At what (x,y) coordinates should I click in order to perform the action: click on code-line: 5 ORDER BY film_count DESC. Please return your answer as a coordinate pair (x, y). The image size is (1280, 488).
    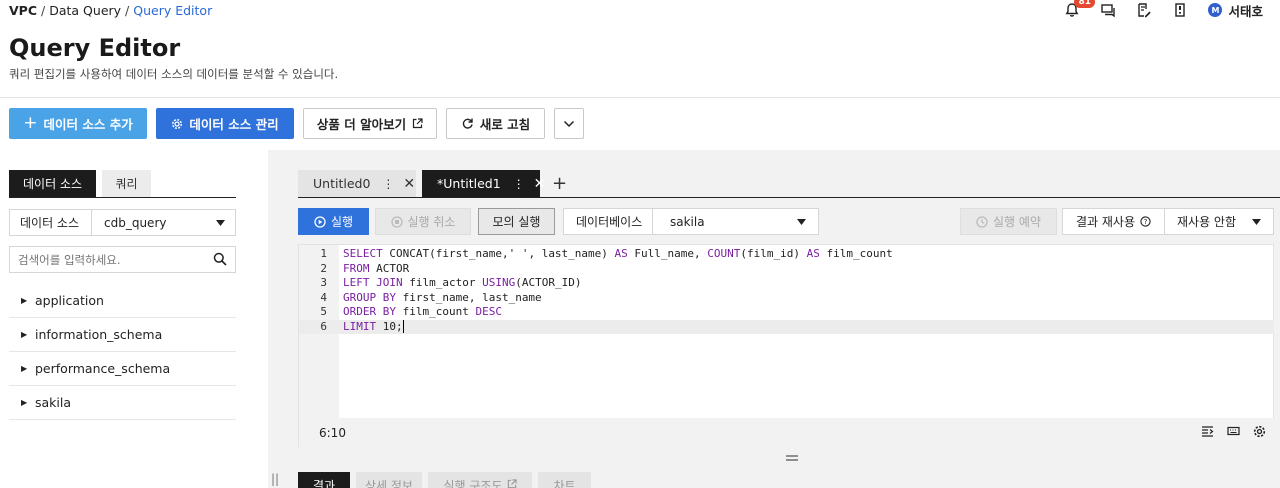
    Looking at the image, I should click on (786, 312).